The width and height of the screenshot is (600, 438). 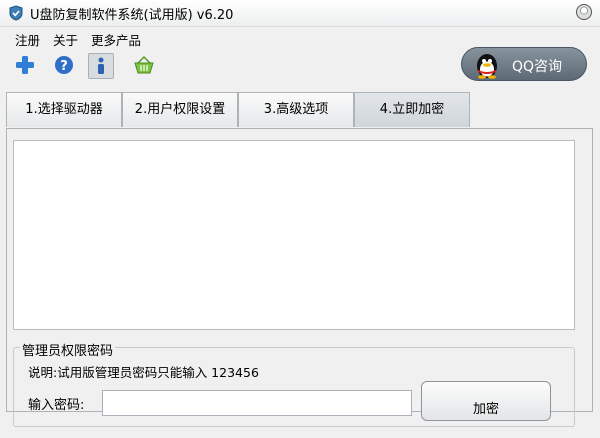 I want to click on close-button, so click(x=584, y=12).